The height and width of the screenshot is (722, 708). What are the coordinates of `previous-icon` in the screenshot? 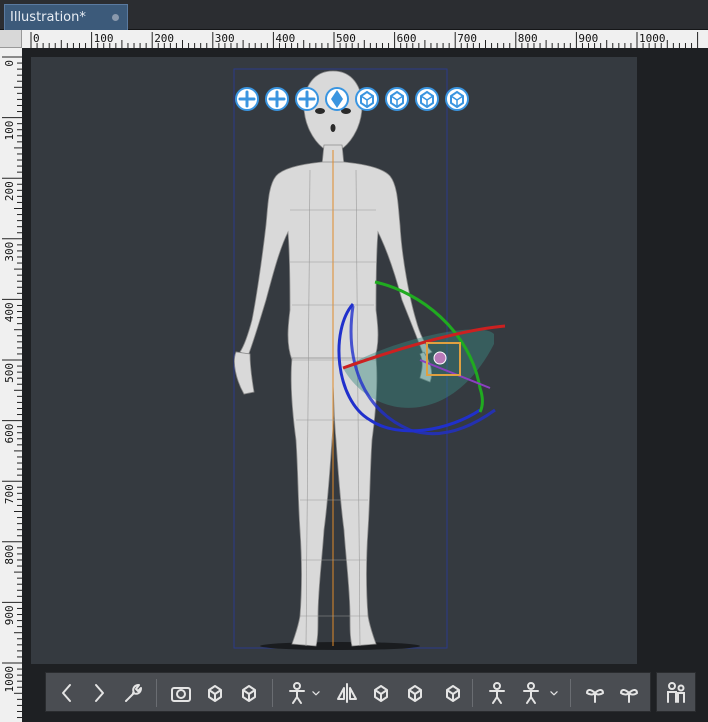 It's located at (67, 693).